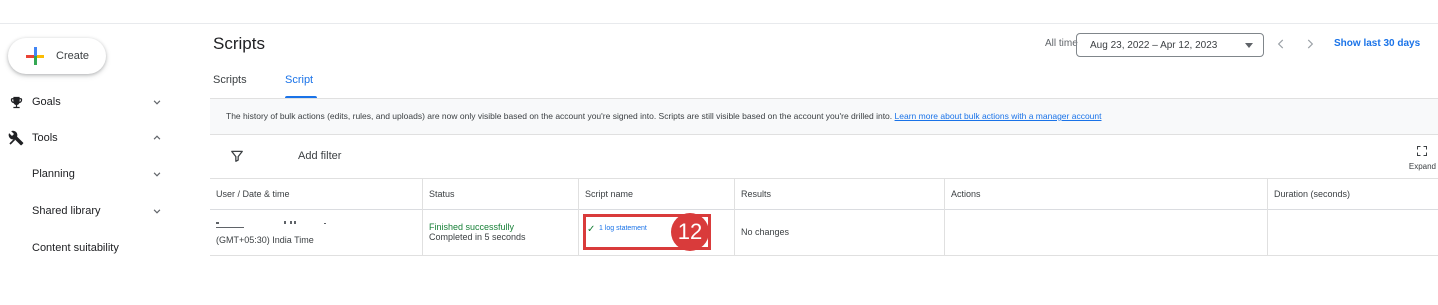  What do you see at coordinates (46, 102) in the screenshot?
I see `sidebar-item-label: Goals` at bounding box center [46, 102].